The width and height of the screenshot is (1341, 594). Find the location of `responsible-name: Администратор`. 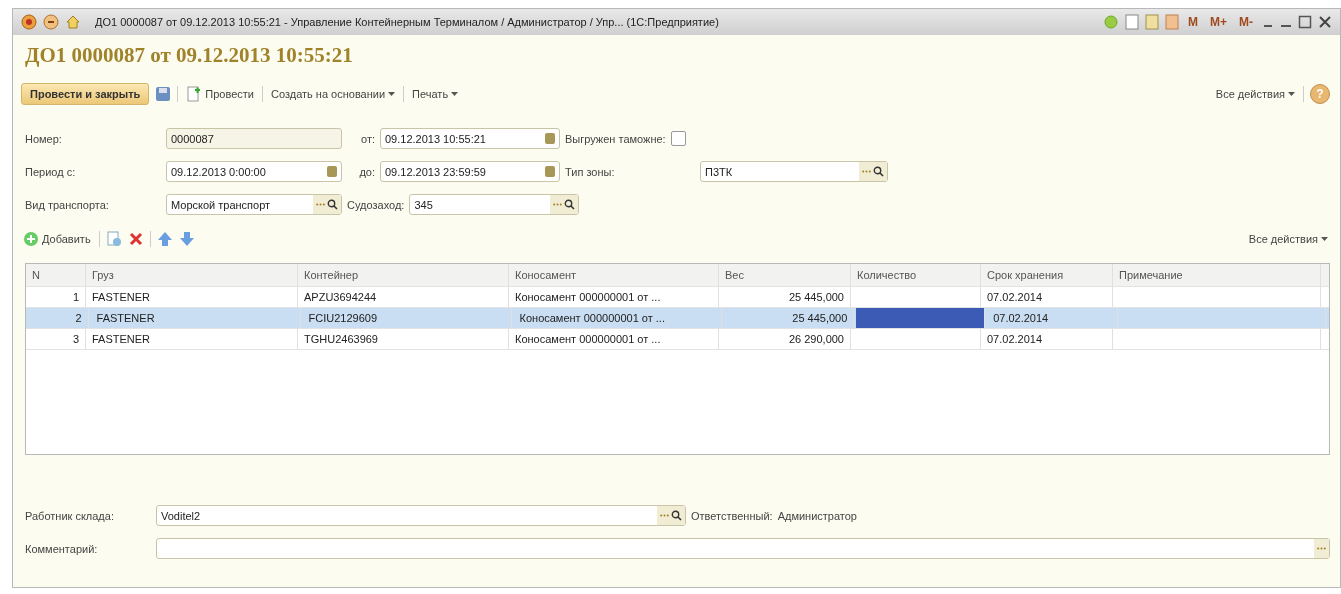

responsible-name: Администратор is located at coordinates (817, 515).